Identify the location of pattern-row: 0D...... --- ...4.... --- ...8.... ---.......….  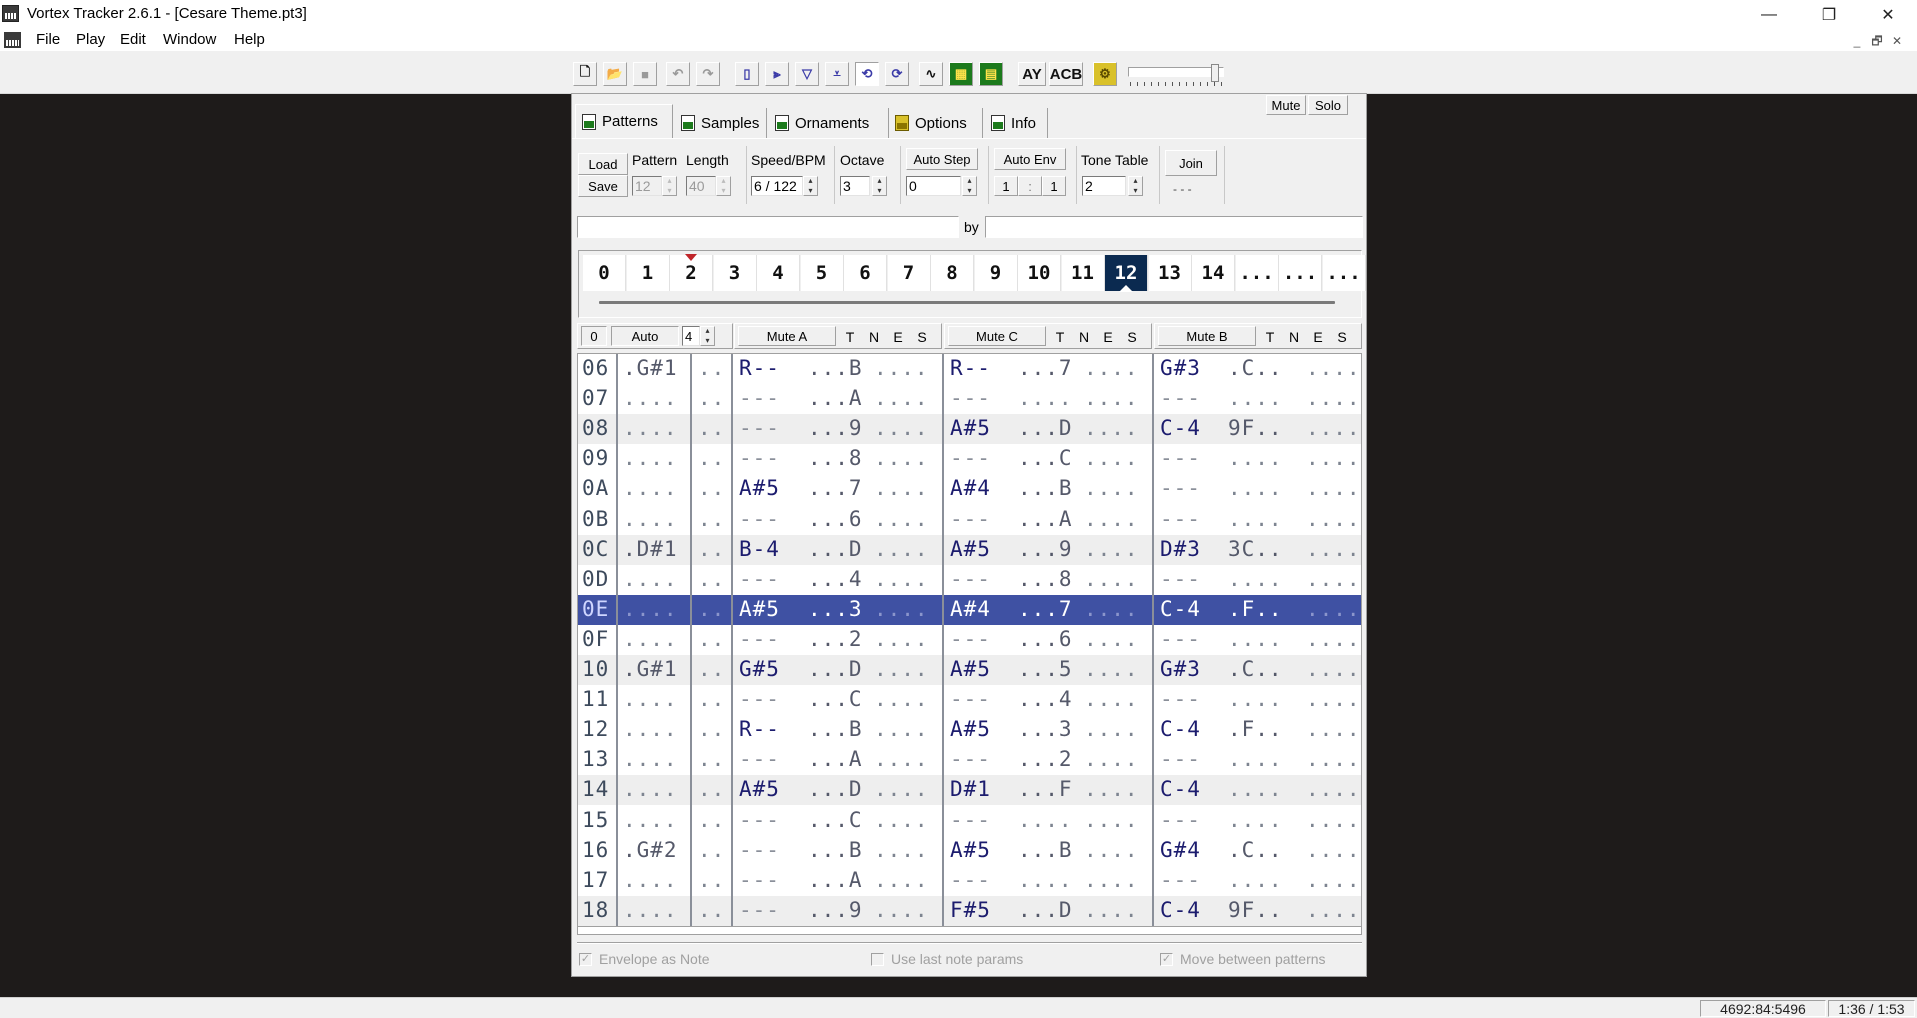
(969, 580).